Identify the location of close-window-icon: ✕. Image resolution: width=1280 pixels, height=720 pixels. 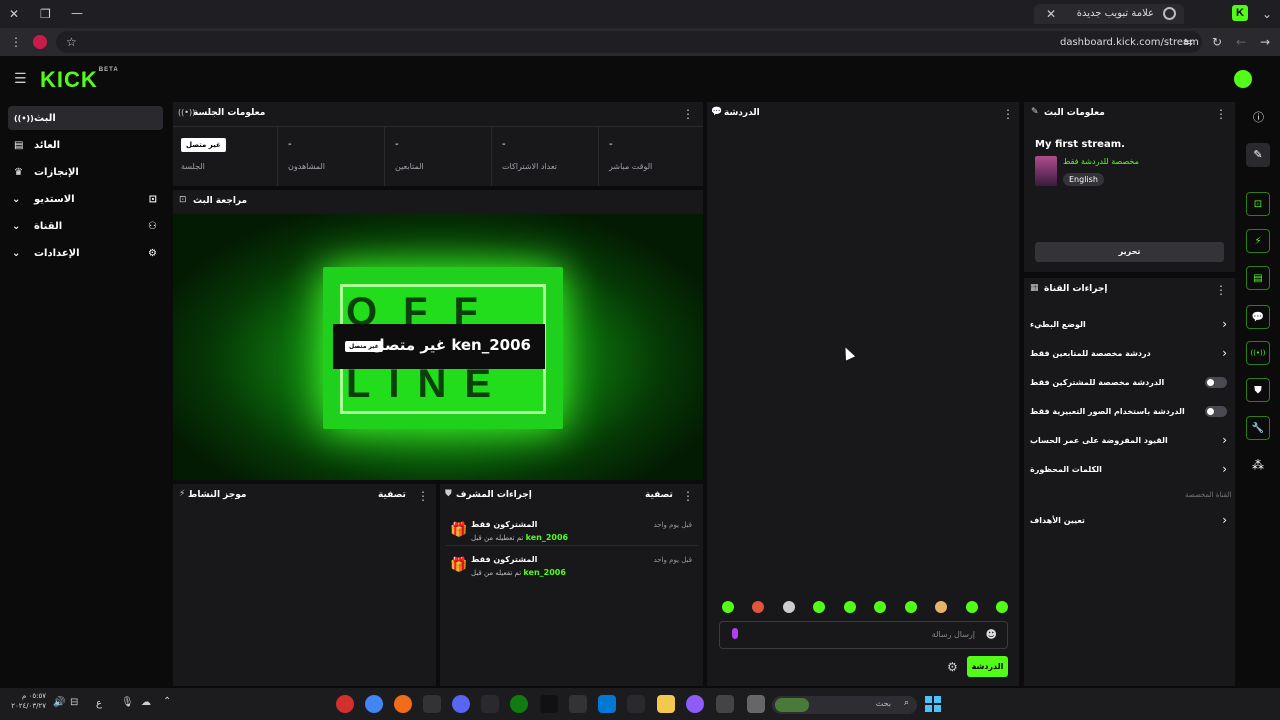
(14, 14).